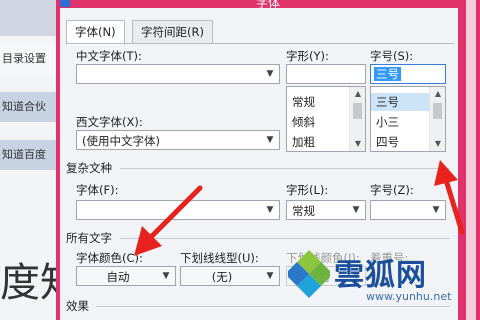 Image resolution: width=480 pixels, height=320 pixels. I want to click on style-option-italic: 倾斜, so click(319, 122).